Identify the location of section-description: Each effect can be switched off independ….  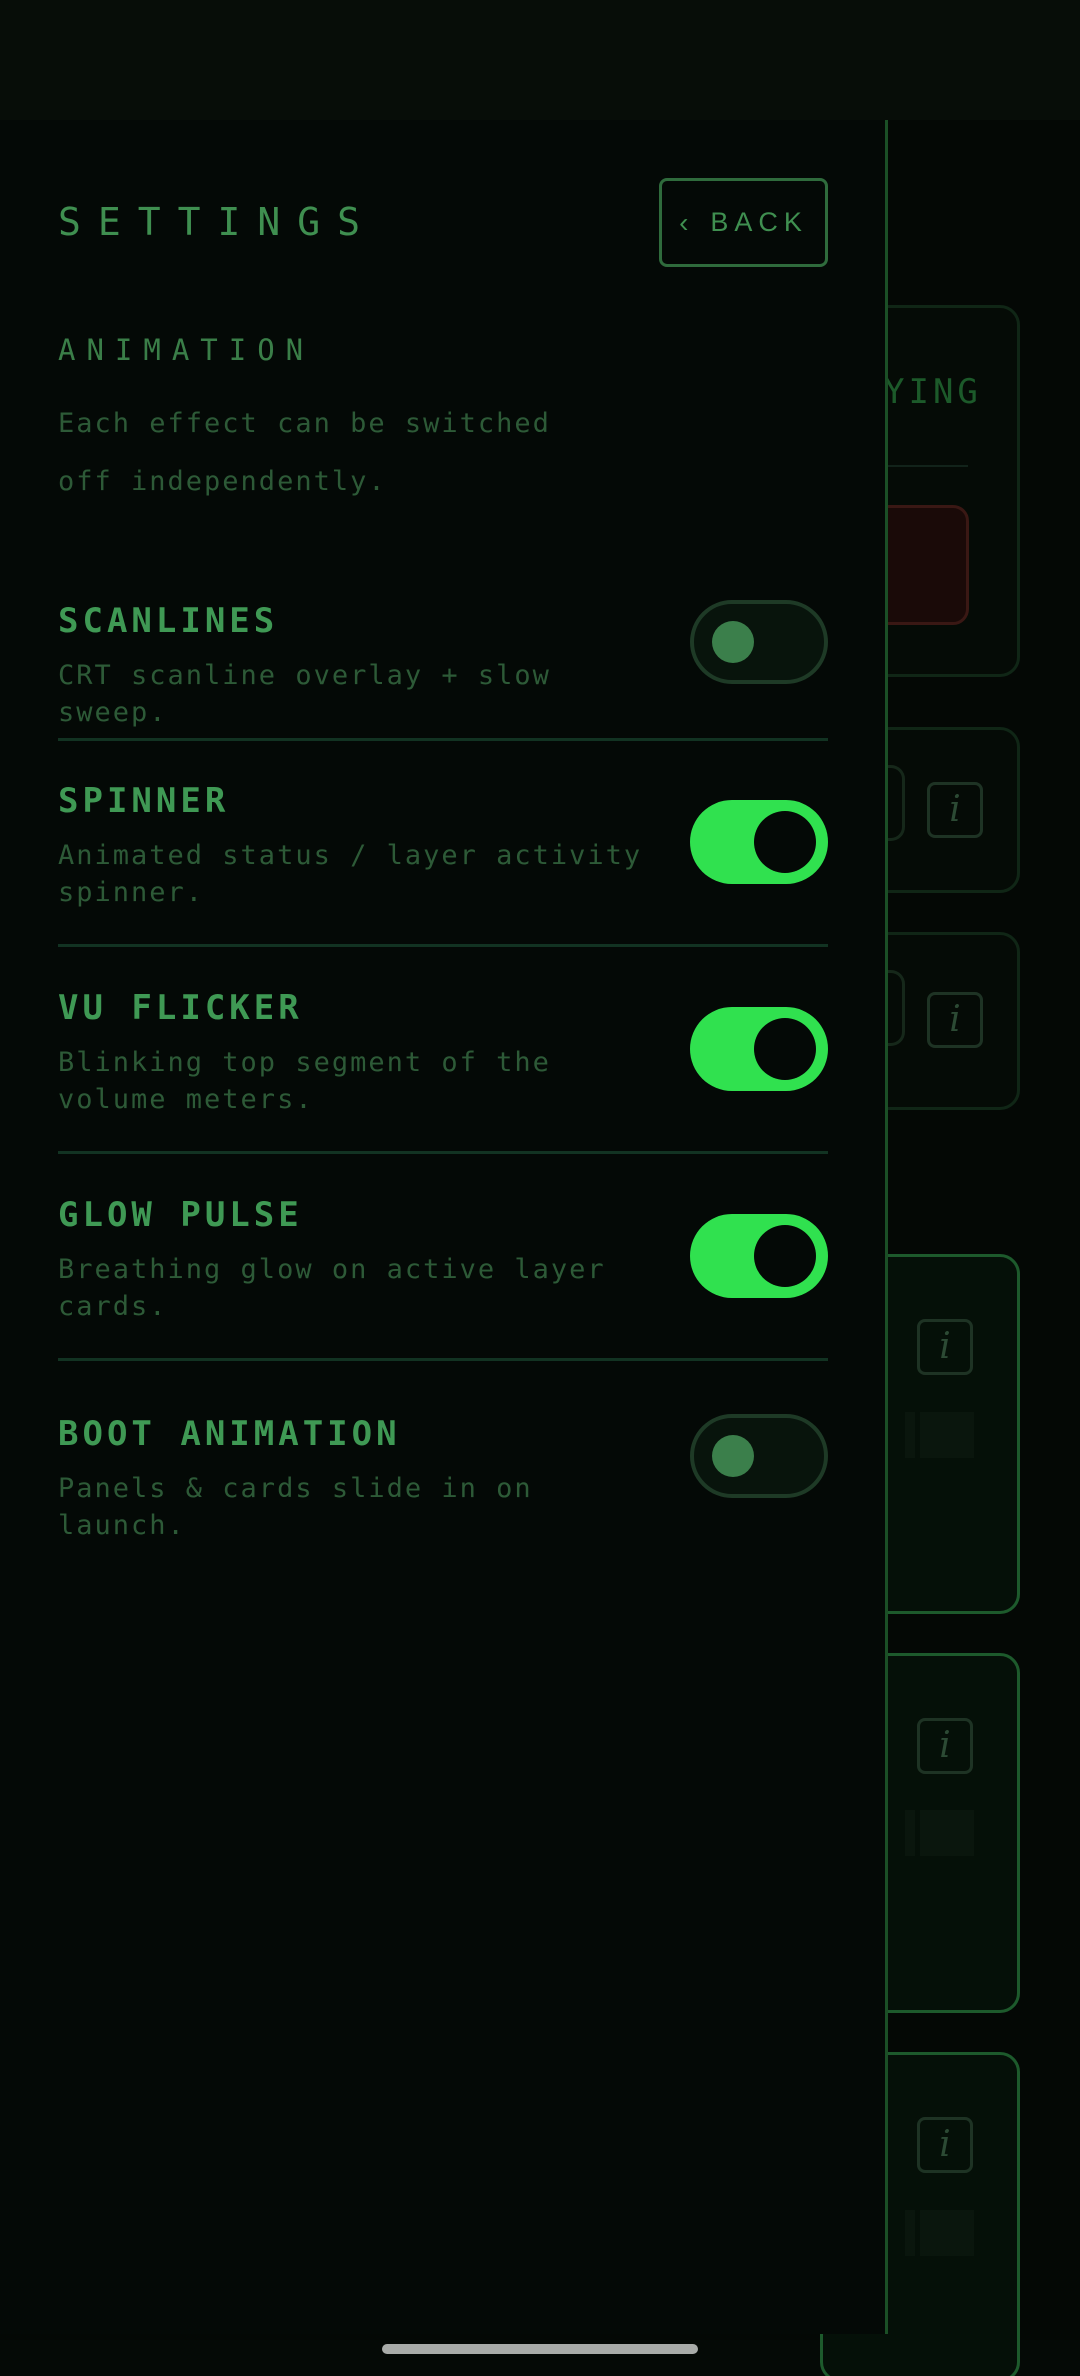
(304, 452).